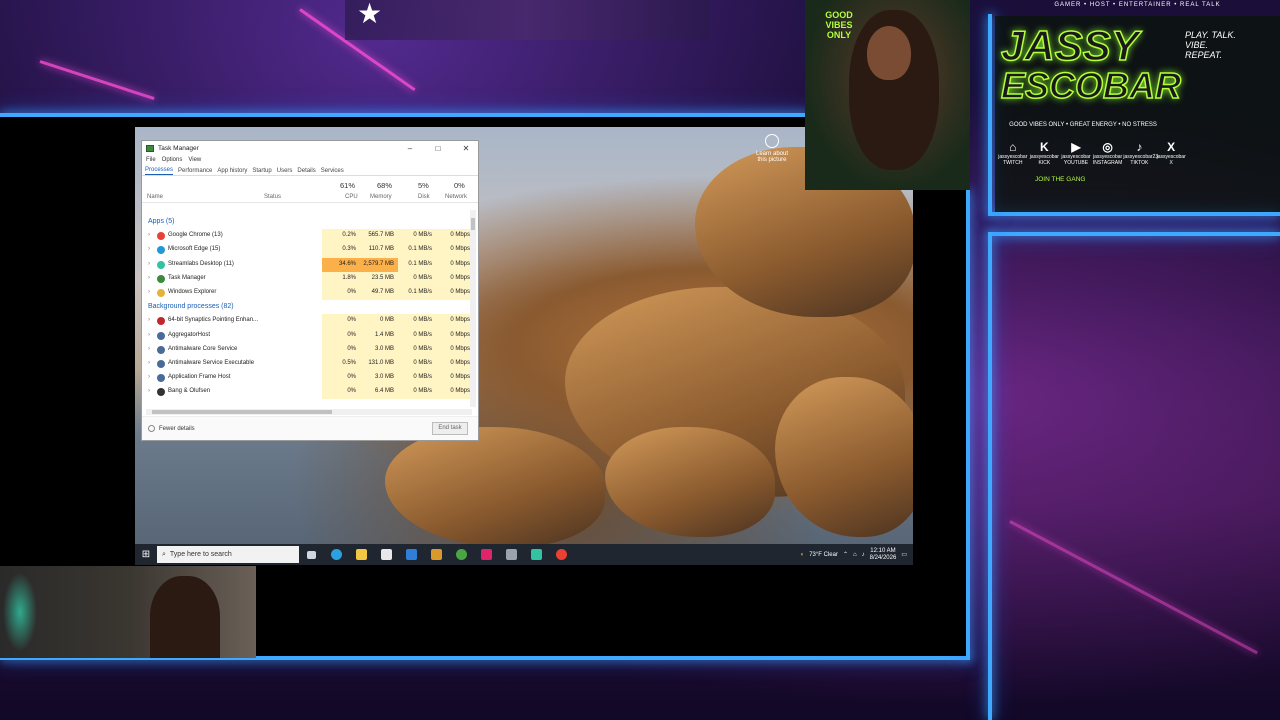  What do you see at coordinates (863, 555) in the screenshot?
I see `volume-icon: ♪` at bounding box center [863, 555].